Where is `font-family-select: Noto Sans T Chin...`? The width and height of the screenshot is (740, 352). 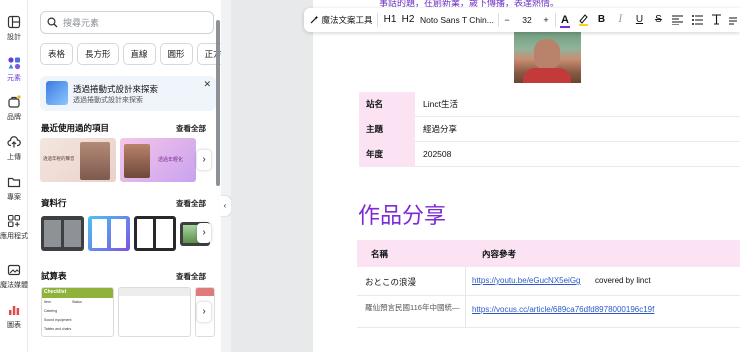 font-family-select: Noto Sans T Chin... is located at coordinates (459, 20).